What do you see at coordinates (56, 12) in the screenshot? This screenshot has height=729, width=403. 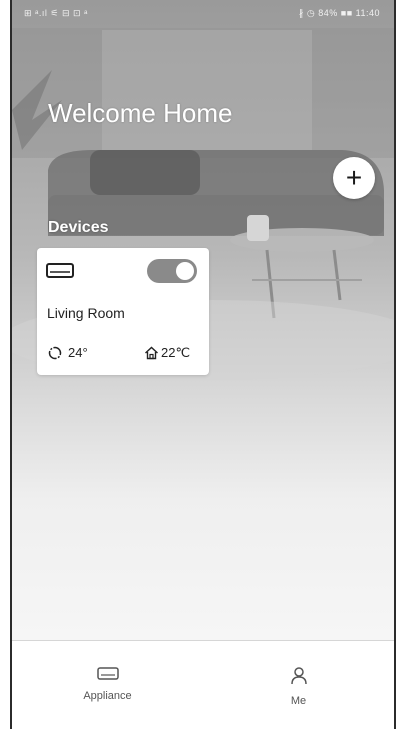 I see `status-bar-left: ⊞ ᵃ.ıl ⚟ ⊟ ⊡ ᵃ` at bounding box center [56, 12].